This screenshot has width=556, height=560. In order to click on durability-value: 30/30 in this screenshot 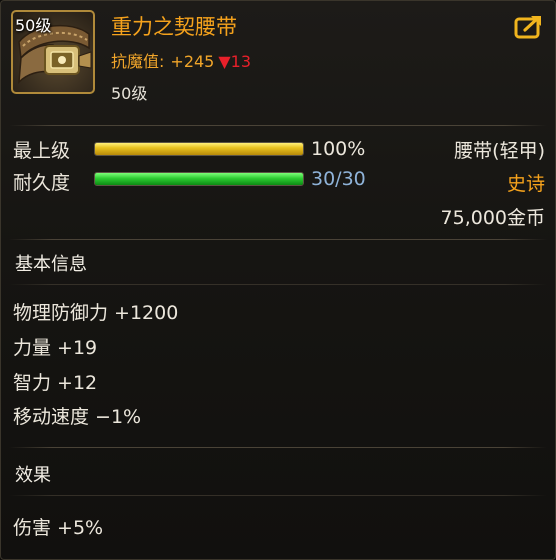, I will do `click(338, 179)`.